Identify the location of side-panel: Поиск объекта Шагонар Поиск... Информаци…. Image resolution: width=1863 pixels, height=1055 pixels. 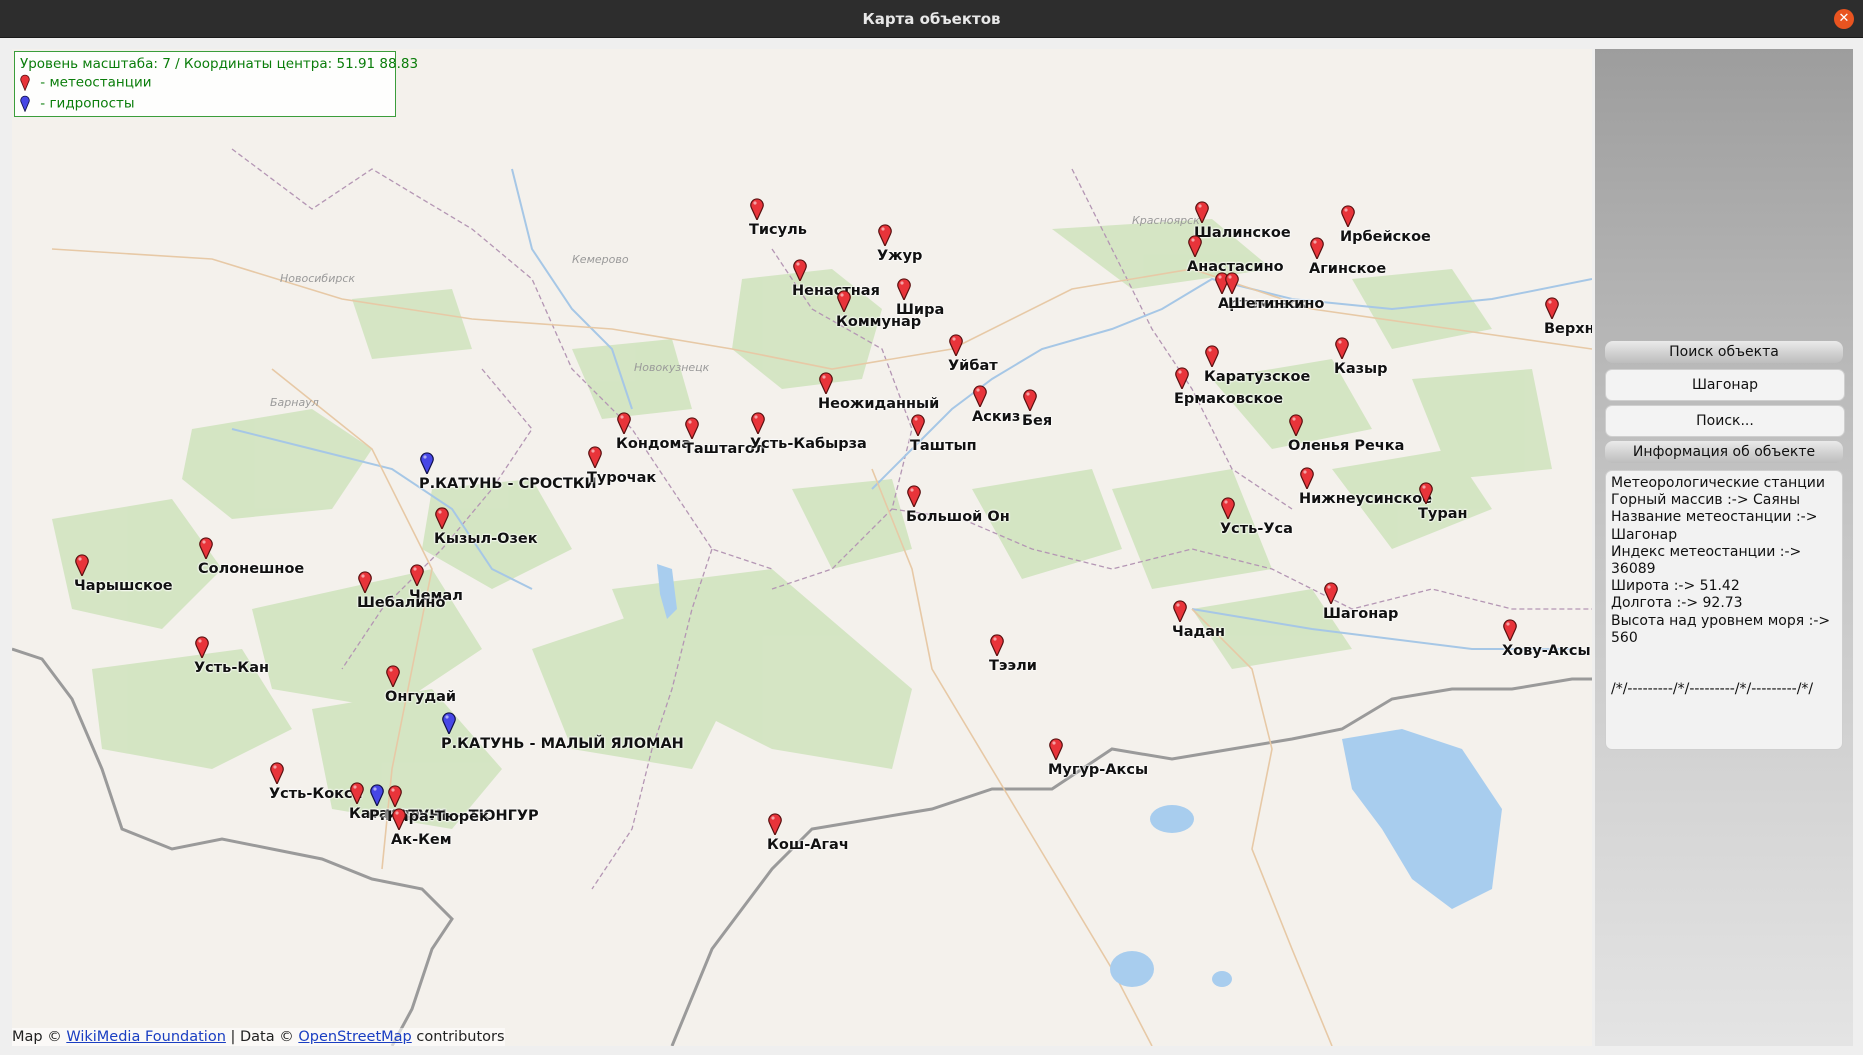
(1724, 547).